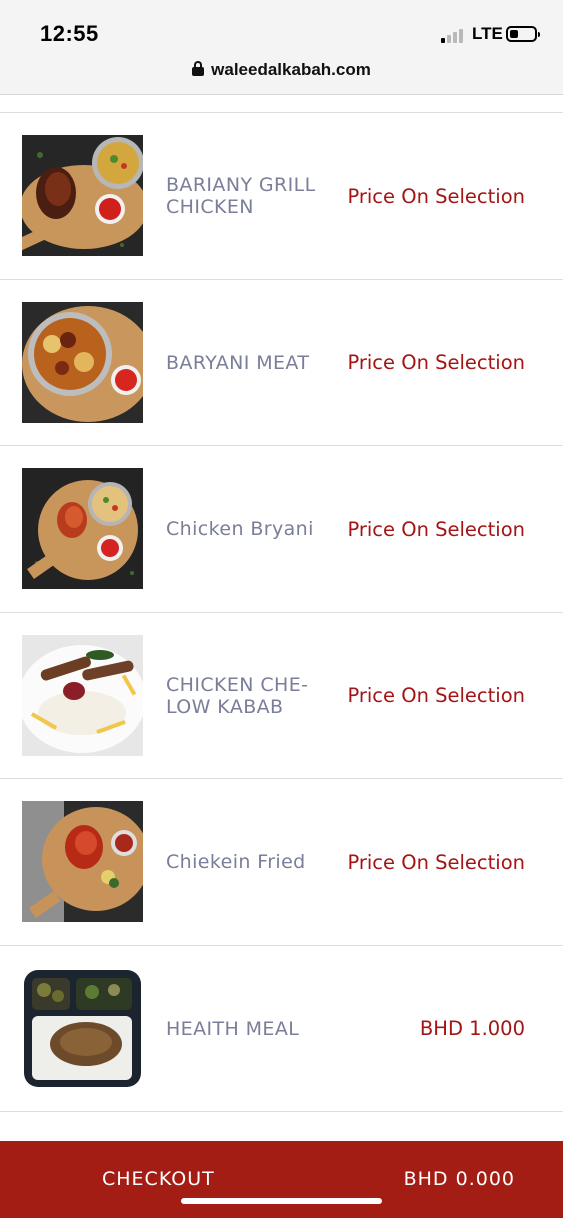  I want to click on menu-item: BARIANY GRILL CHICKEN Price On Selection, so click(281, 196).